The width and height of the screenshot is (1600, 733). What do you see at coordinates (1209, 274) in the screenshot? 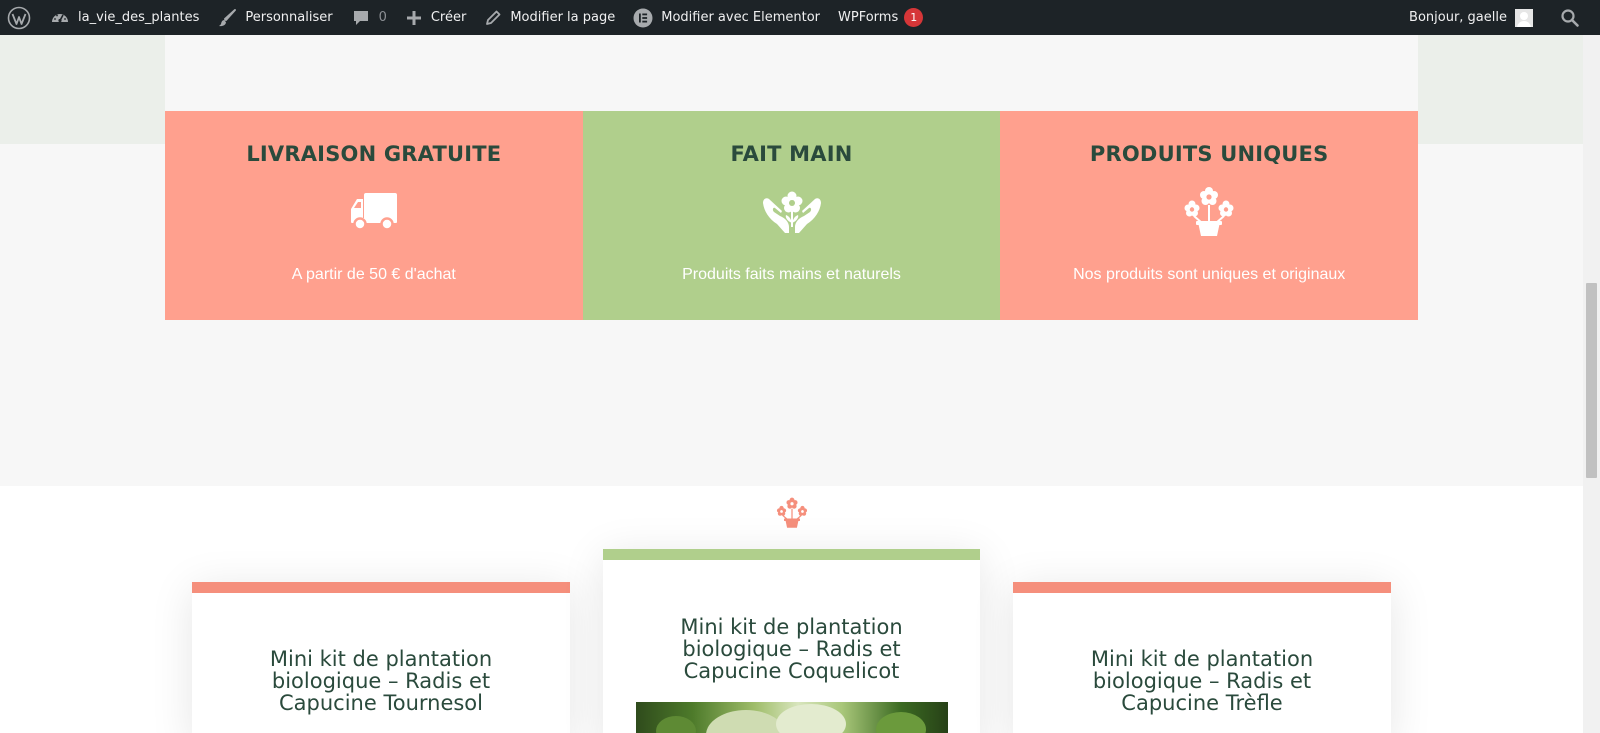
I see `feature-text: Nos produits sont uniques et originaux` at bounding box center [1209, 274].